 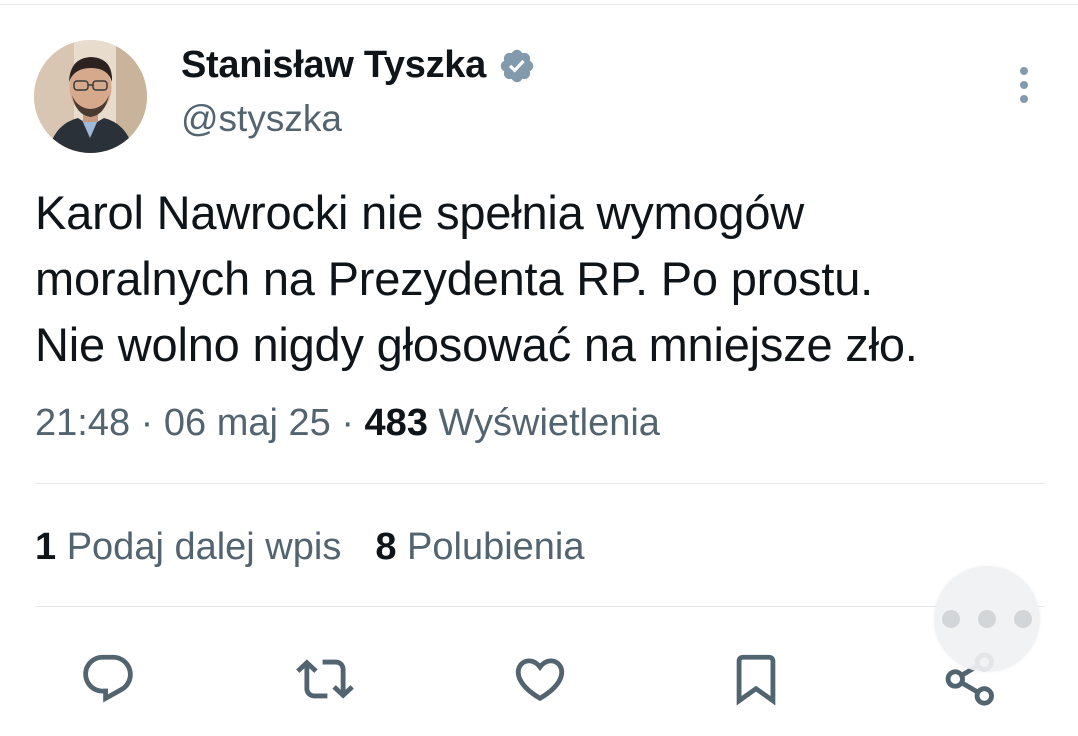 I want to click on reply-icon, so click(x=108, y=679).